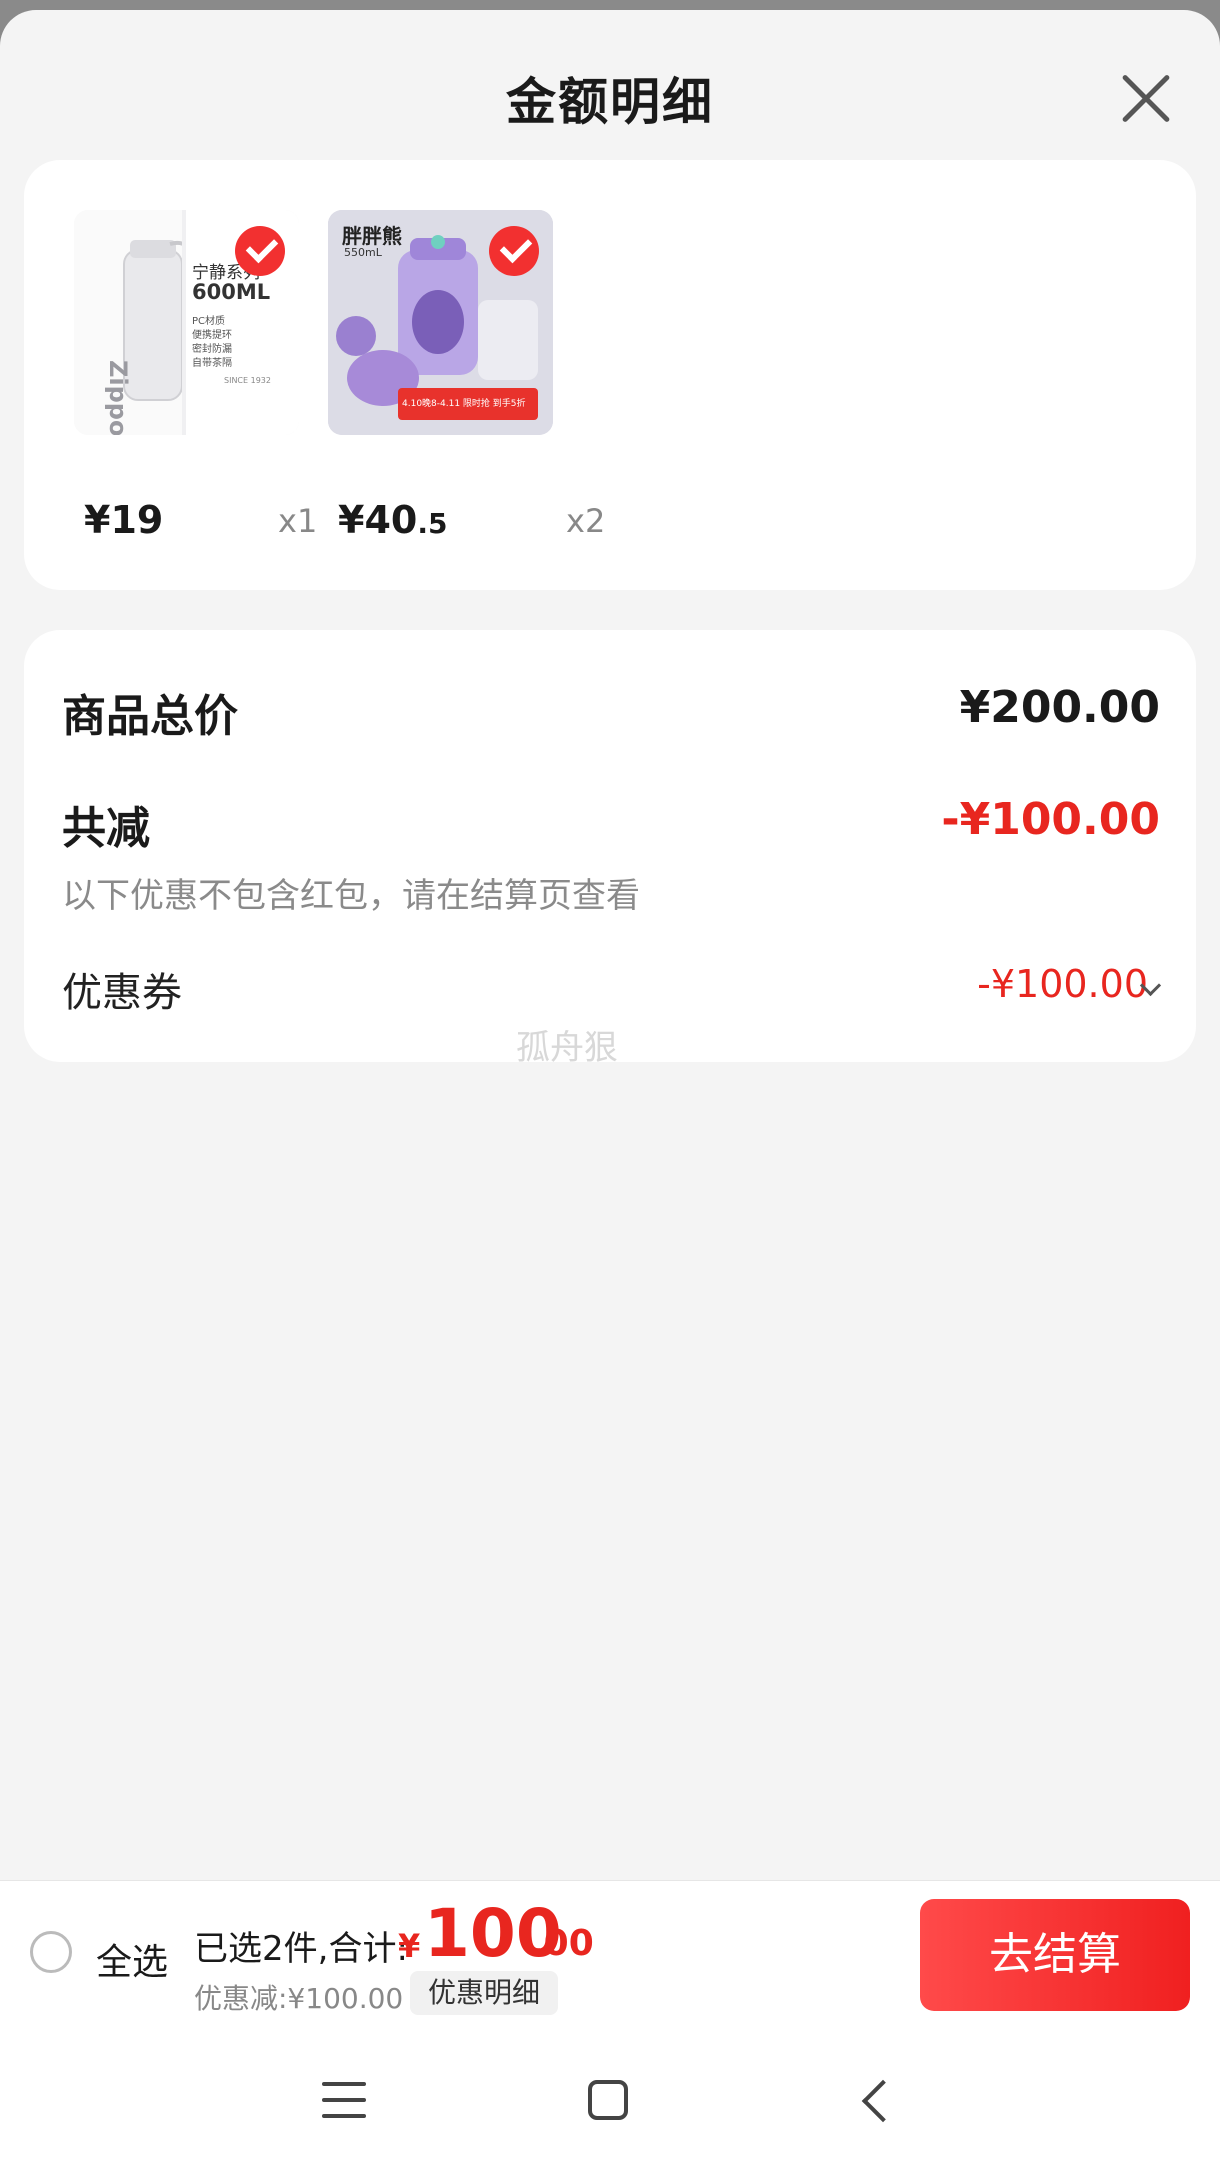 Image resolution: width=1220 pixels, height=2172 pixels. I want to click on total-amount-decimal: .00, so click(562, 1943).